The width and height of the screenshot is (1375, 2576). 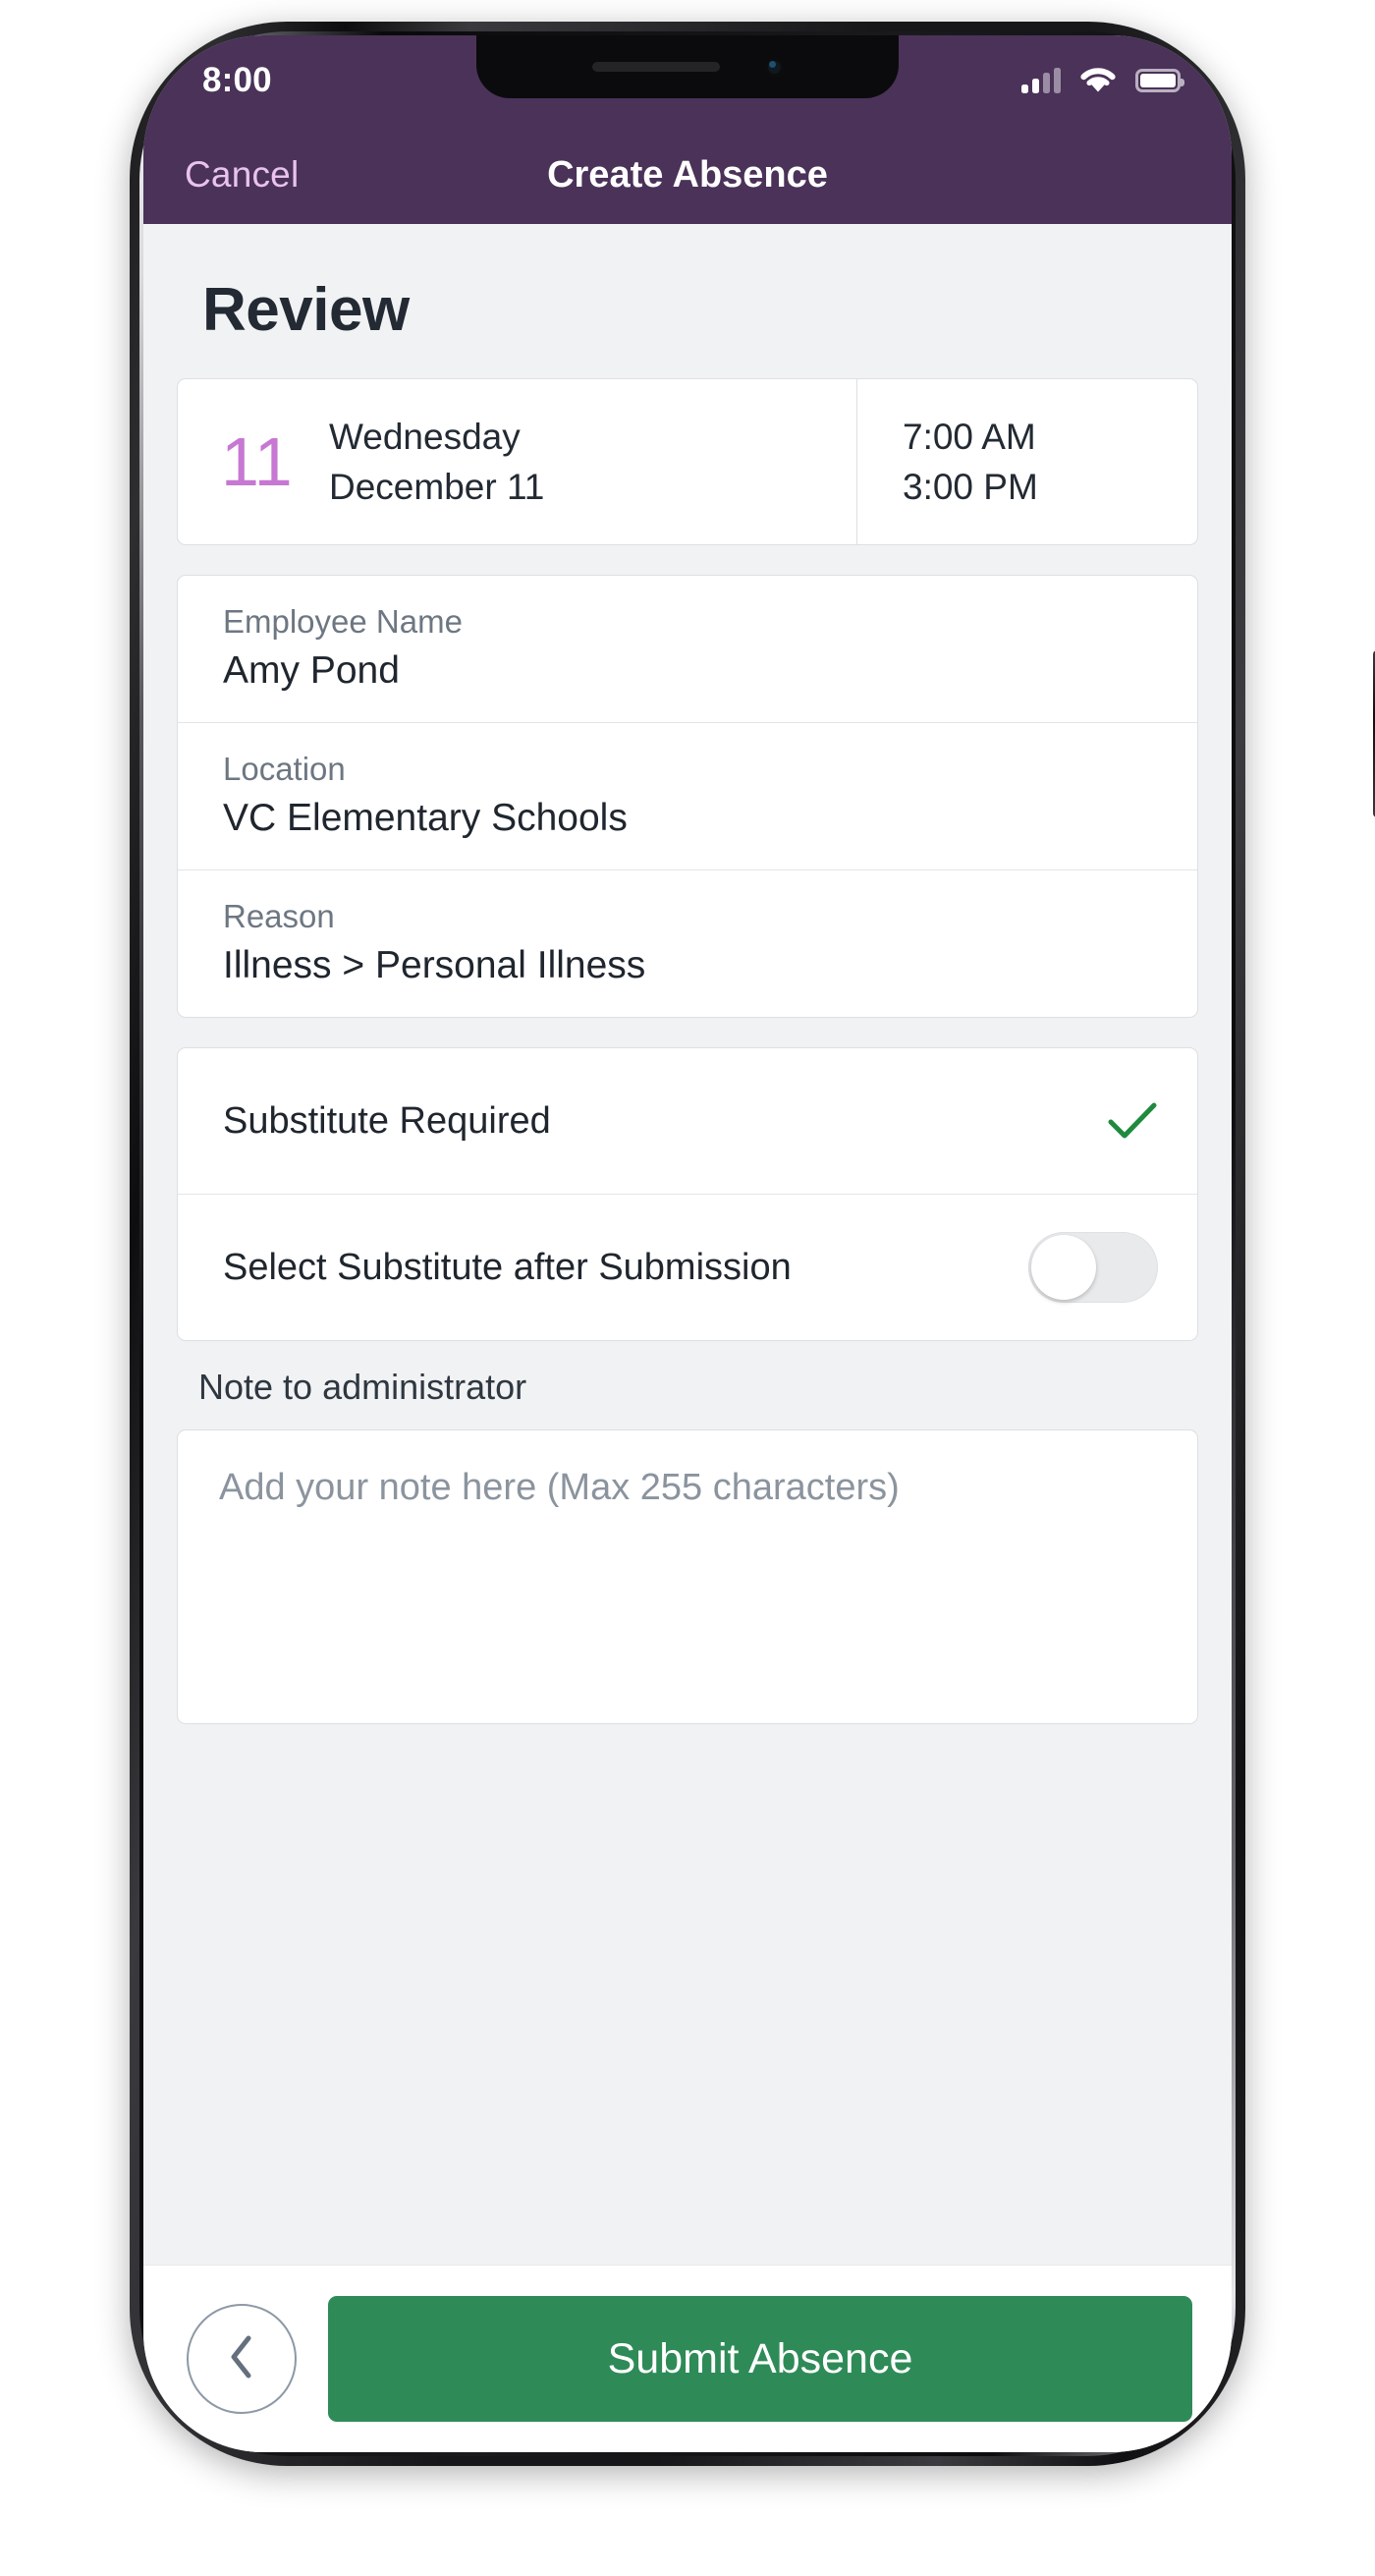 I want to click on detail-label: Location, so click(x=284, y=769).